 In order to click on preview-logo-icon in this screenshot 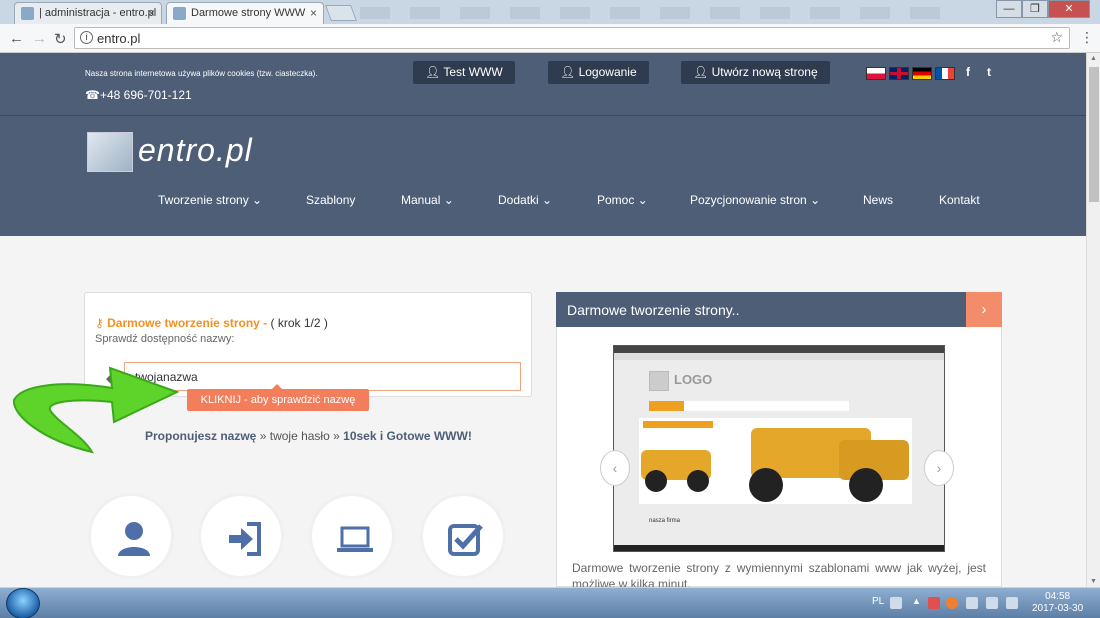, I will do `click(659, 381)`.